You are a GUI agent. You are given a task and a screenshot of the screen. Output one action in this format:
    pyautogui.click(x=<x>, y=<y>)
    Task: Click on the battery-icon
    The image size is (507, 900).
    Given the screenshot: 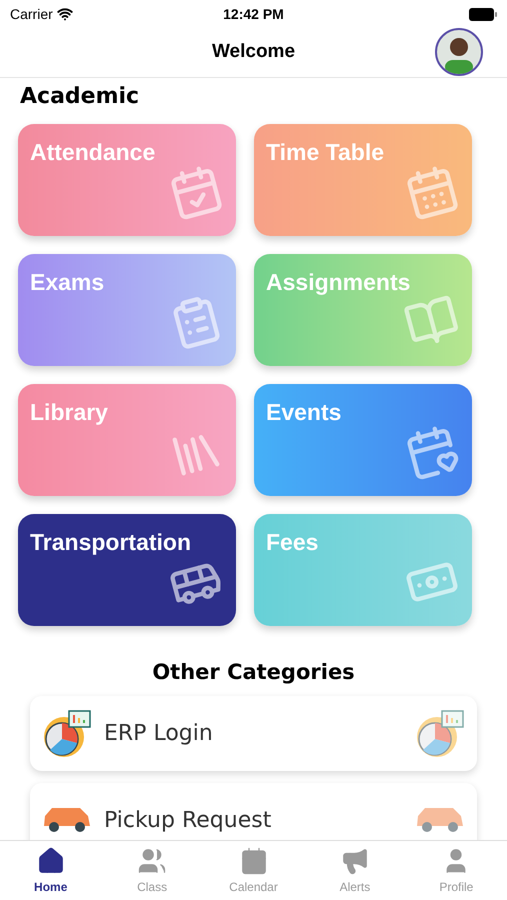 What is the action you would take?
    pyautogui.click(x=482, y=14)
    